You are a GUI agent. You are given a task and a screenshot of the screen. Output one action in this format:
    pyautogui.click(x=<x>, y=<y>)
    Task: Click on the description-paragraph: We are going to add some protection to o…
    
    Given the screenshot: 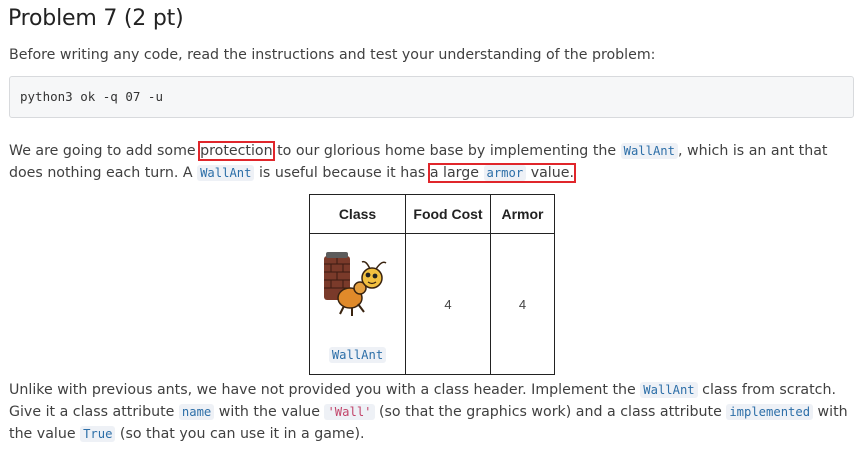 What is the action you would take?
    pyautogui.click(x=431, y=162)
    